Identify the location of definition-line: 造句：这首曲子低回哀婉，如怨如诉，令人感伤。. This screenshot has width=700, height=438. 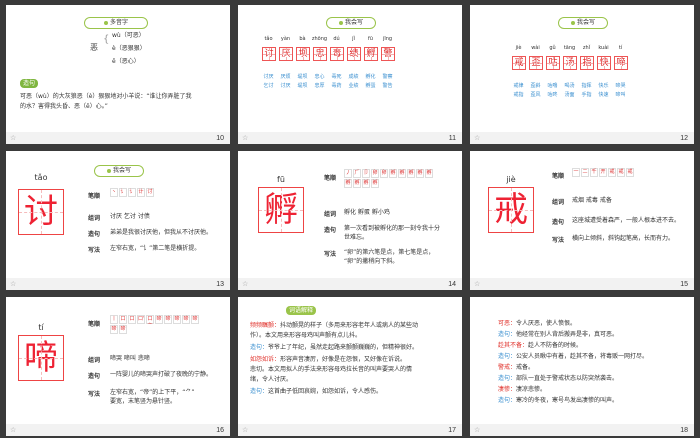
(316, 391).